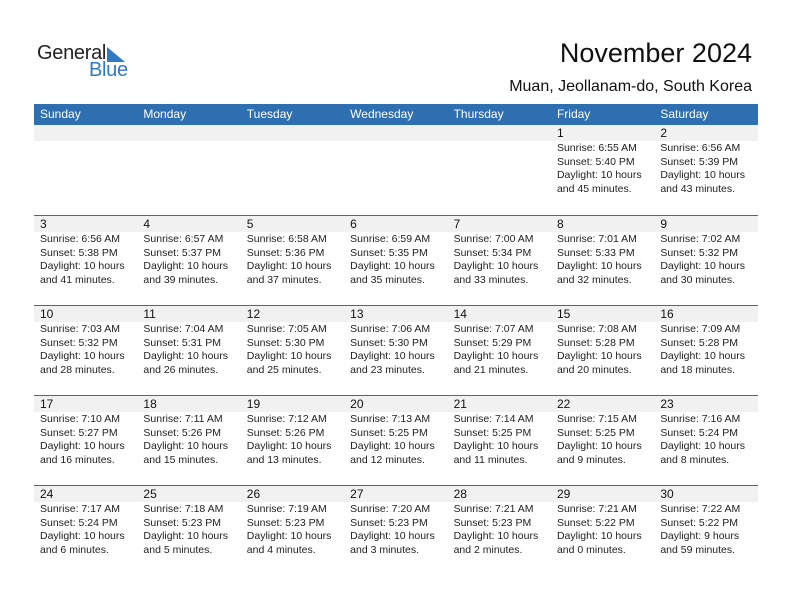 The image size is (792, 612). What do you see at coordinates (392, 363) in the screenshot?
I see `daylight-text: Daylight: 10 hours and 23 minutes.` at bounding box center [392, 363].